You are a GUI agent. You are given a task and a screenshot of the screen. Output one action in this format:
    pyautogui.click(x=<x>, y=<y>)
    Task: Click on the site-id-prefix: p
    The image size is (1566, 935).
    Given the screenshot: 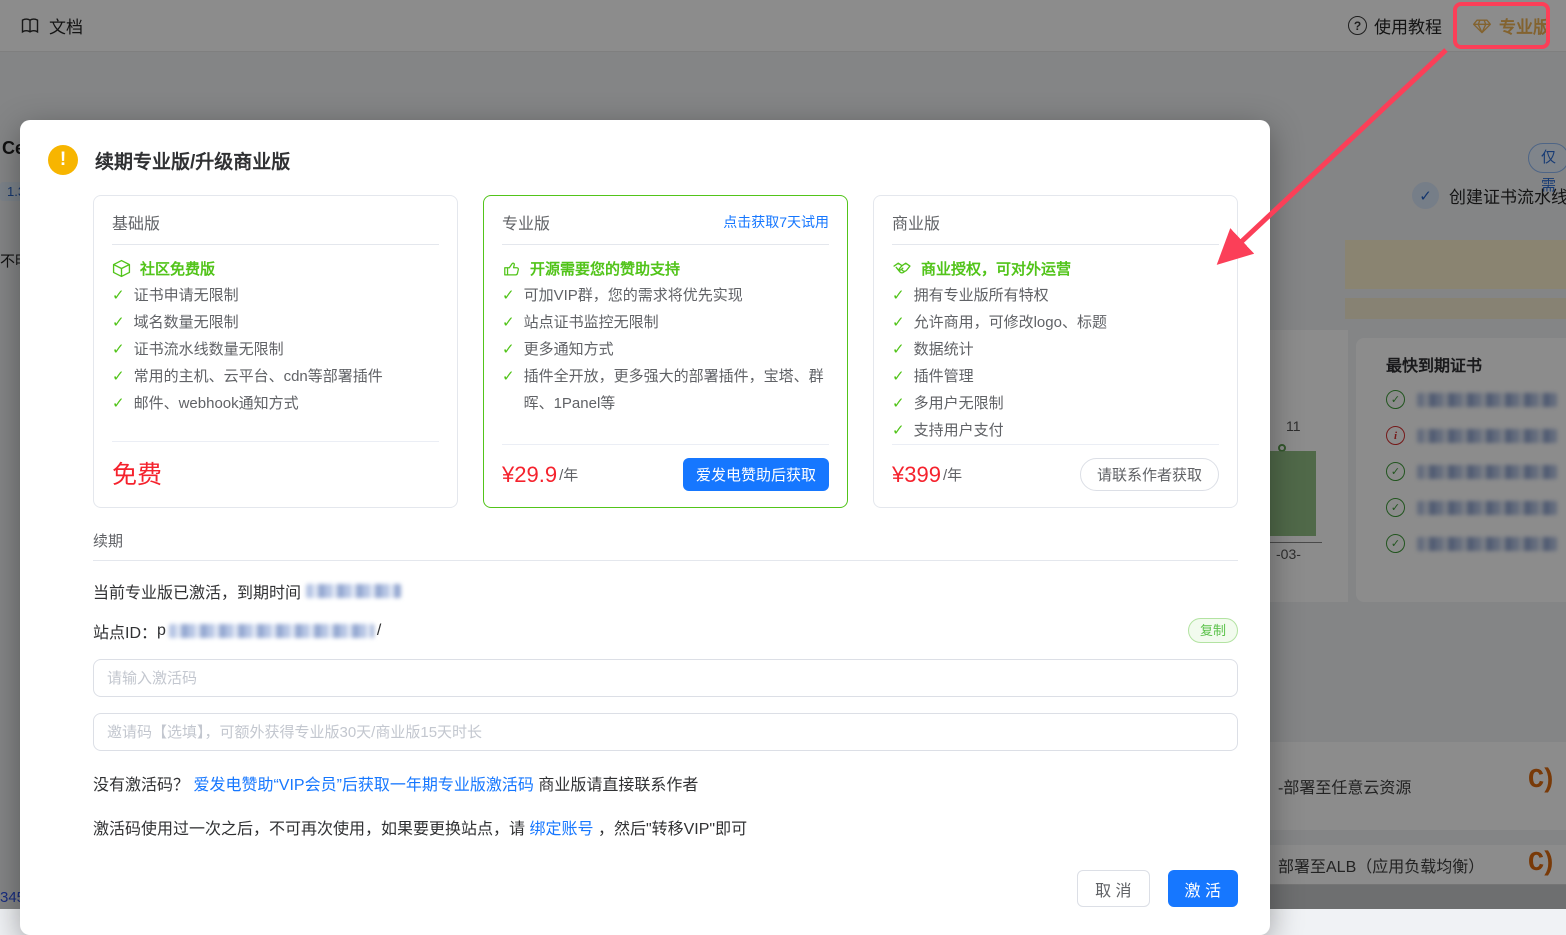 What is the action you would take?
    pyautogui.click(x=161, y=630)
    